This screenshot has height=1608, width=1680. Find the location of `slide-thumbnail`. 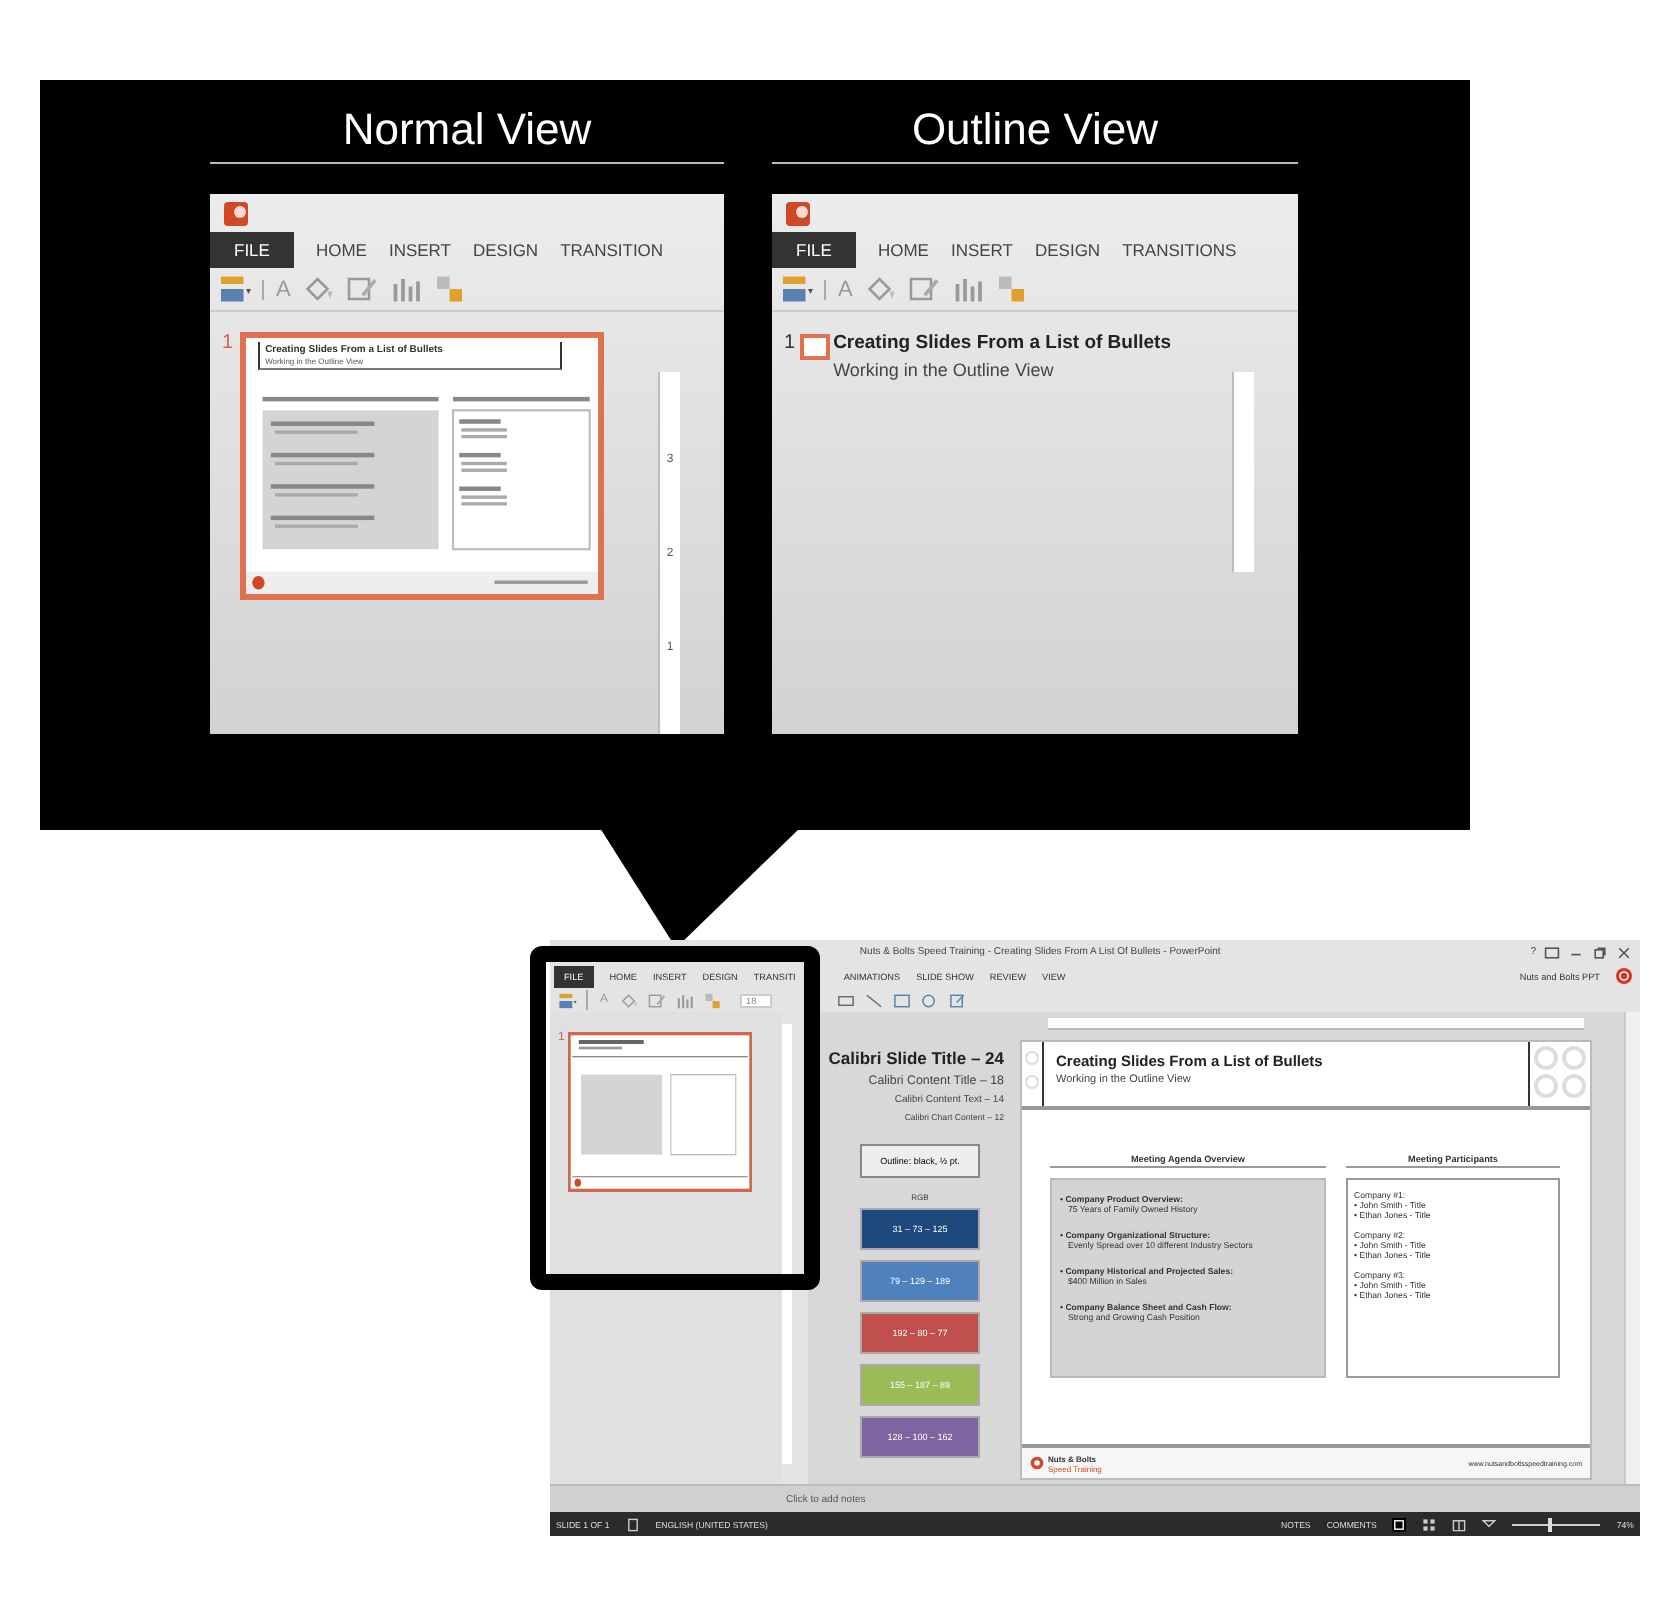

slide-thumbnail is located at coordinates (660, 1112).